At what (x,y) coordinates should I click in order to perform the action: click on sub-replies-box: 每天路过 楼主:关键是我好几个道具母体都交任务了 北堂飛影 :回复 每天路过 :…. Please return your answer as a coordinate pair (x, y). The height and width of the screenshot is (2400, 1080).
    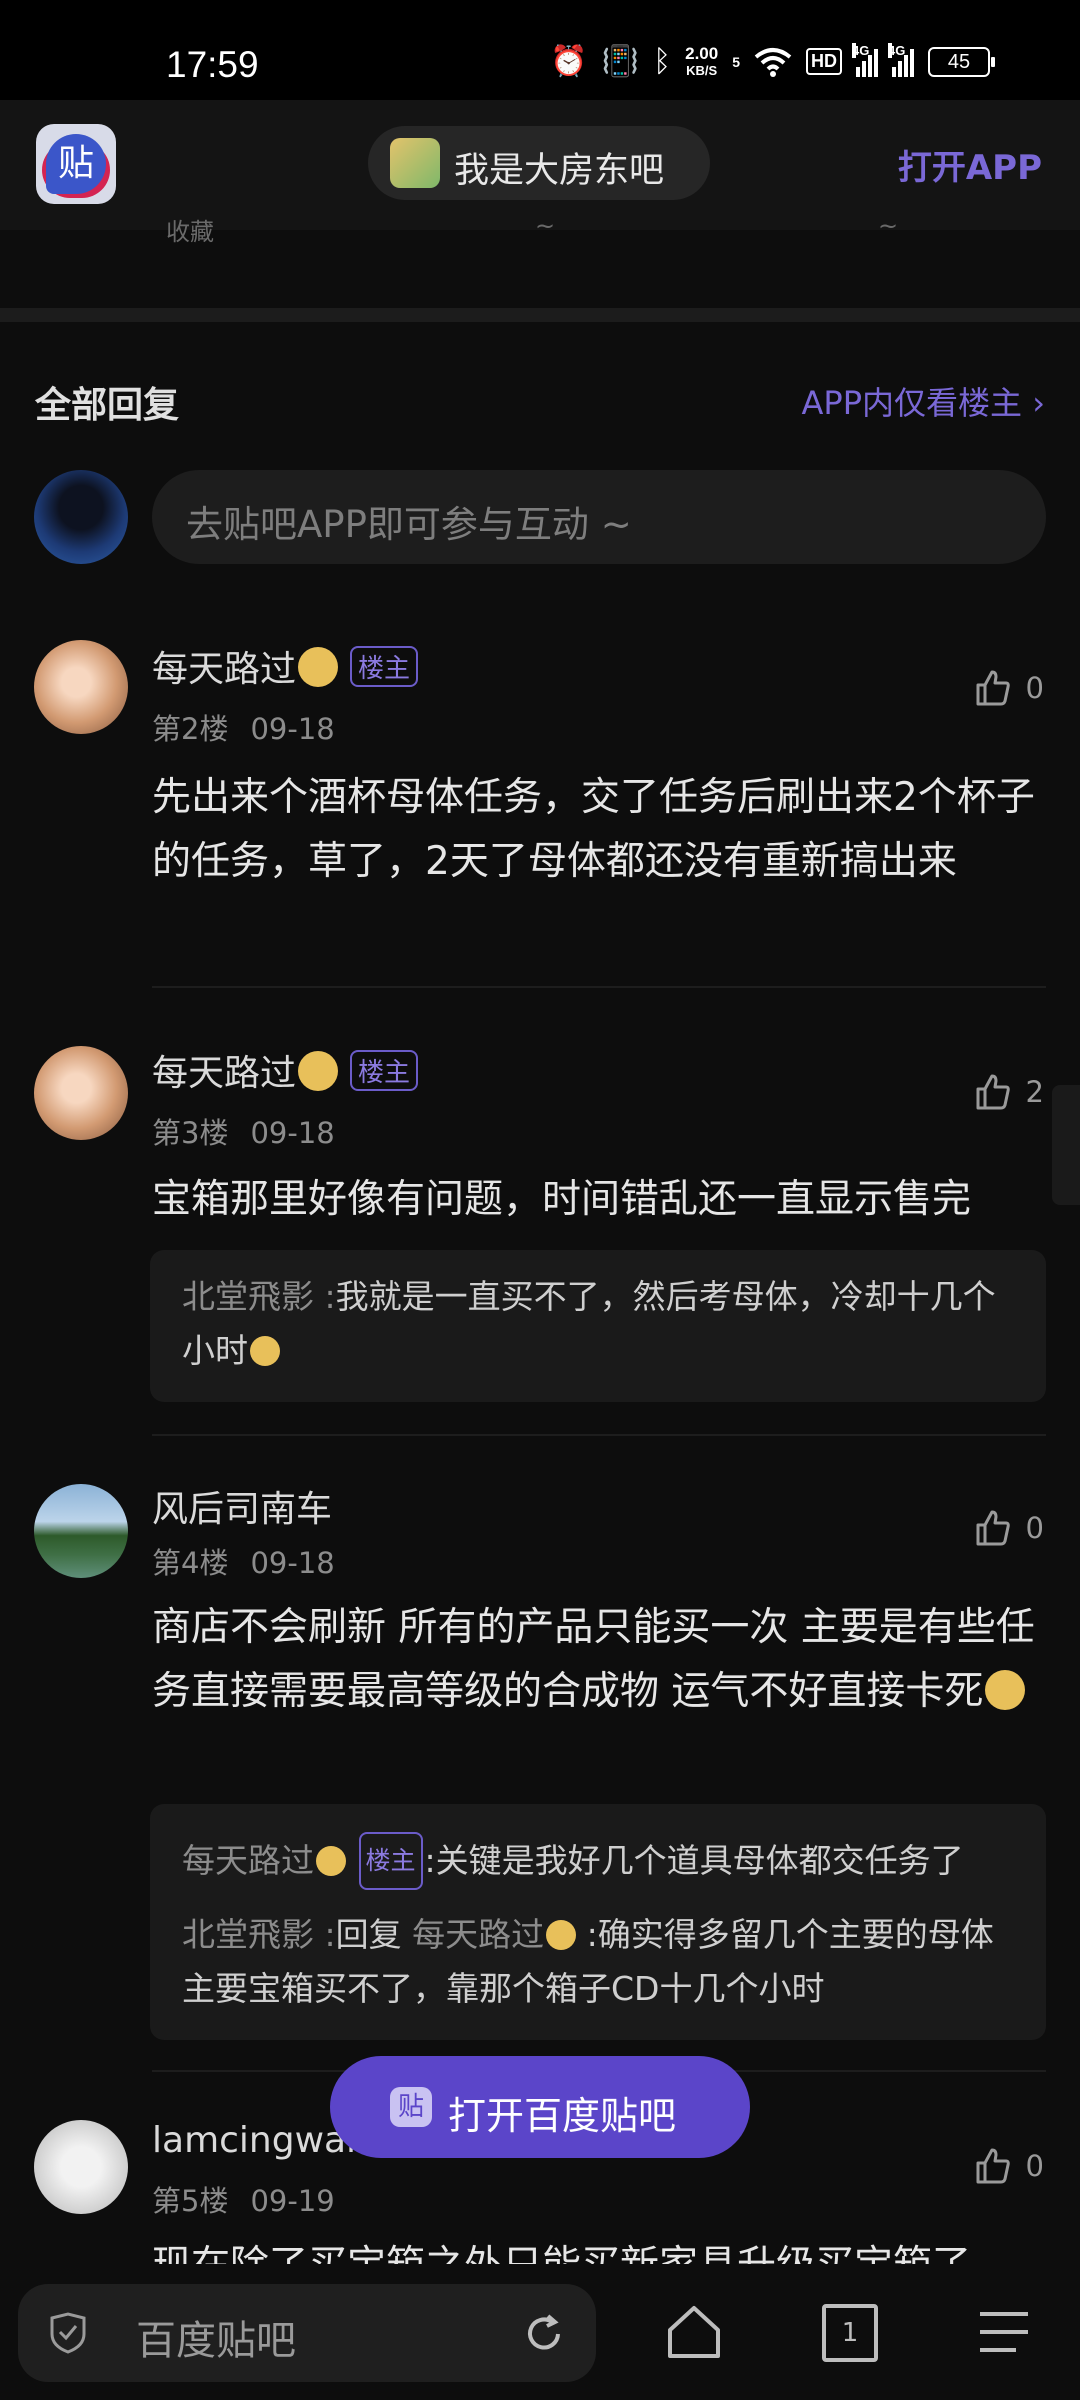
    Looking at the image, I should click on (598, 1922).